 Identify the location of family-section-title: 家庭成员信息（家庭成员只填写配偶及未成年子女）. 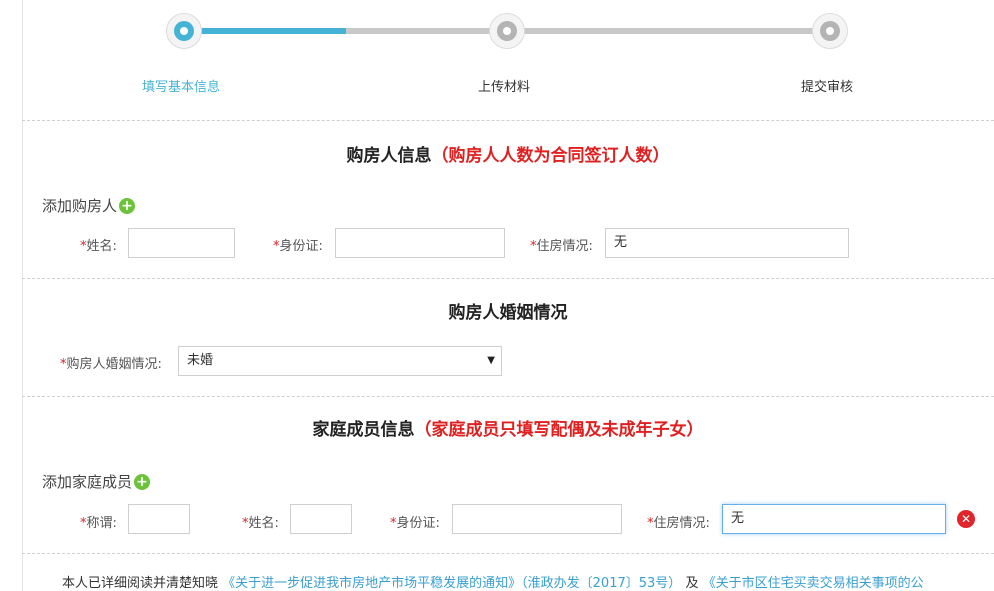
(508, 430).